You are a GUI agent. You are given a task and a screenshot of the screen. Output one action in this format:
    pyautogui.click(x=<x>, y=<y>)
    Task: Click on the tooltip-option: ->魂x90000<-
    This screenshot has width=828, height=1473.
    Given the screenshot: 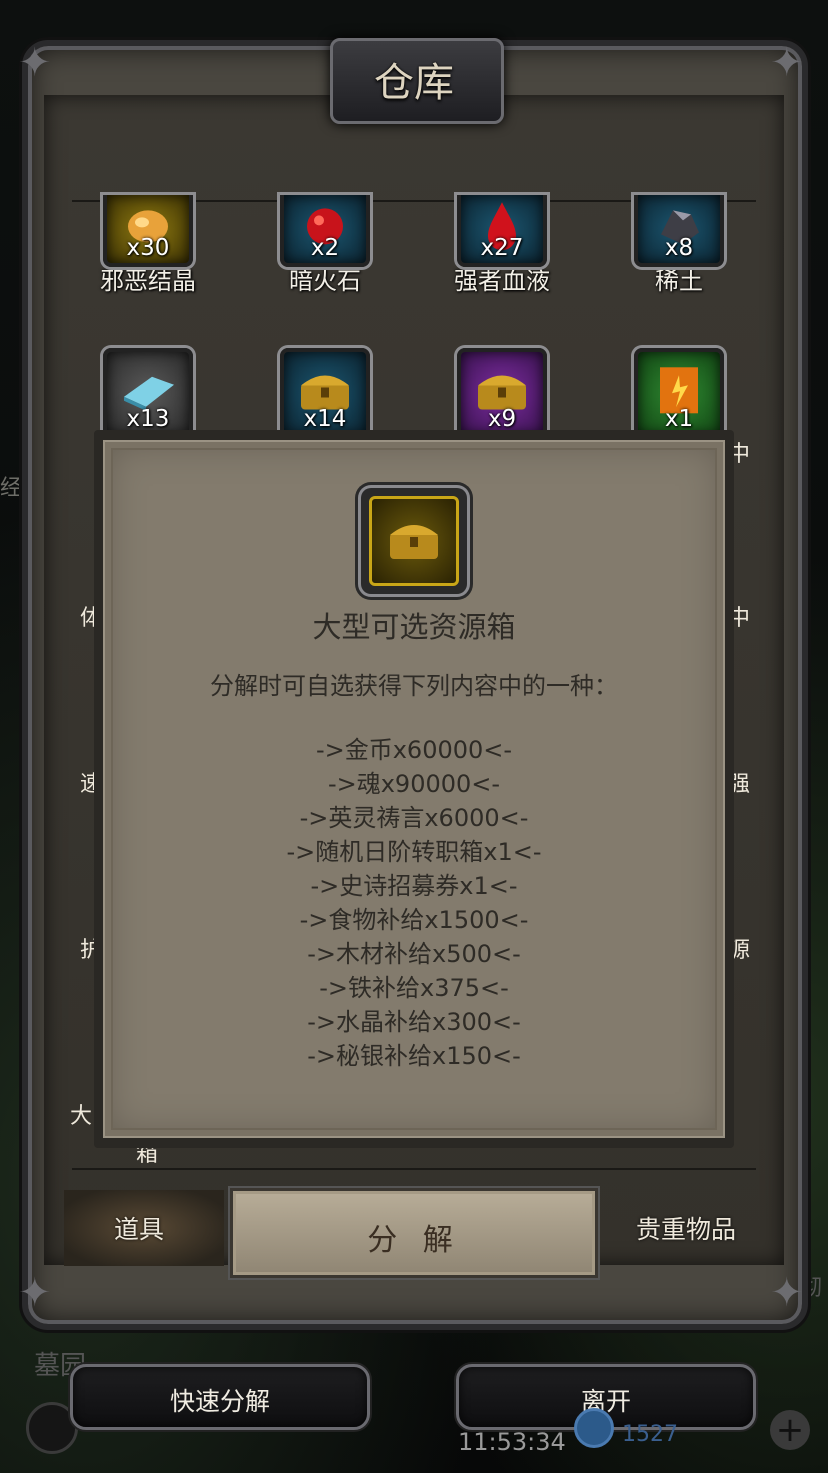 What is the action you would take?
    pyautogui.click(x=414, y=784)
    